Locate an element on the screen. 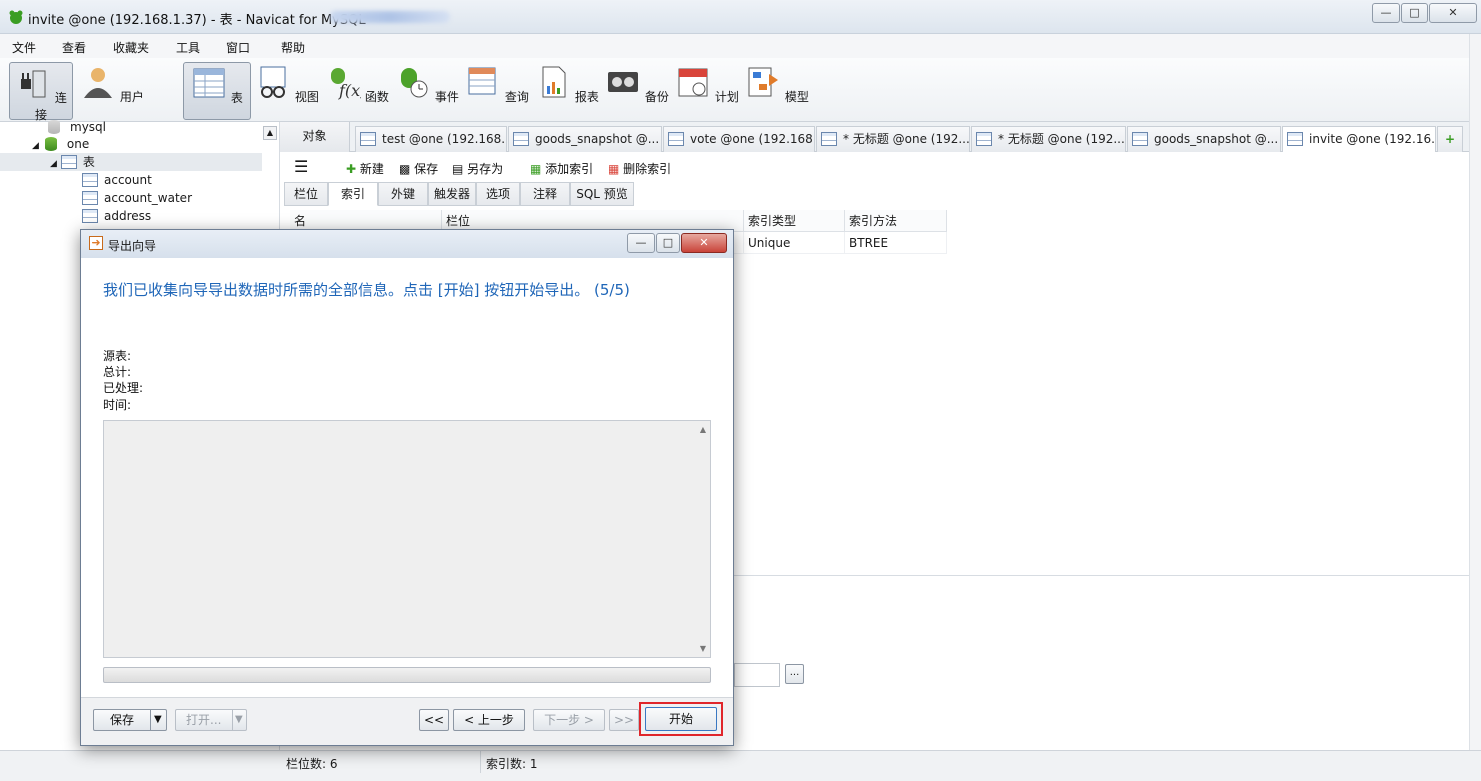 The image size is (1481, 781). query-button: 查询 is located at coordinates (497, 91).